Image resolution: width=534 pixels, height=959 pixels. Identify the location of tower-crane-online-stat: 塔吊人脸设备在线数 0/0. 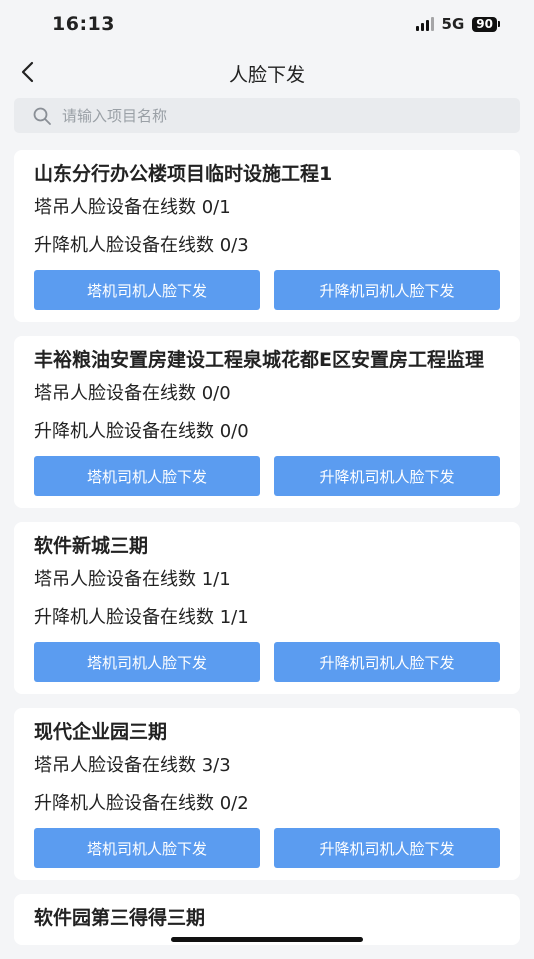
(267, 394).